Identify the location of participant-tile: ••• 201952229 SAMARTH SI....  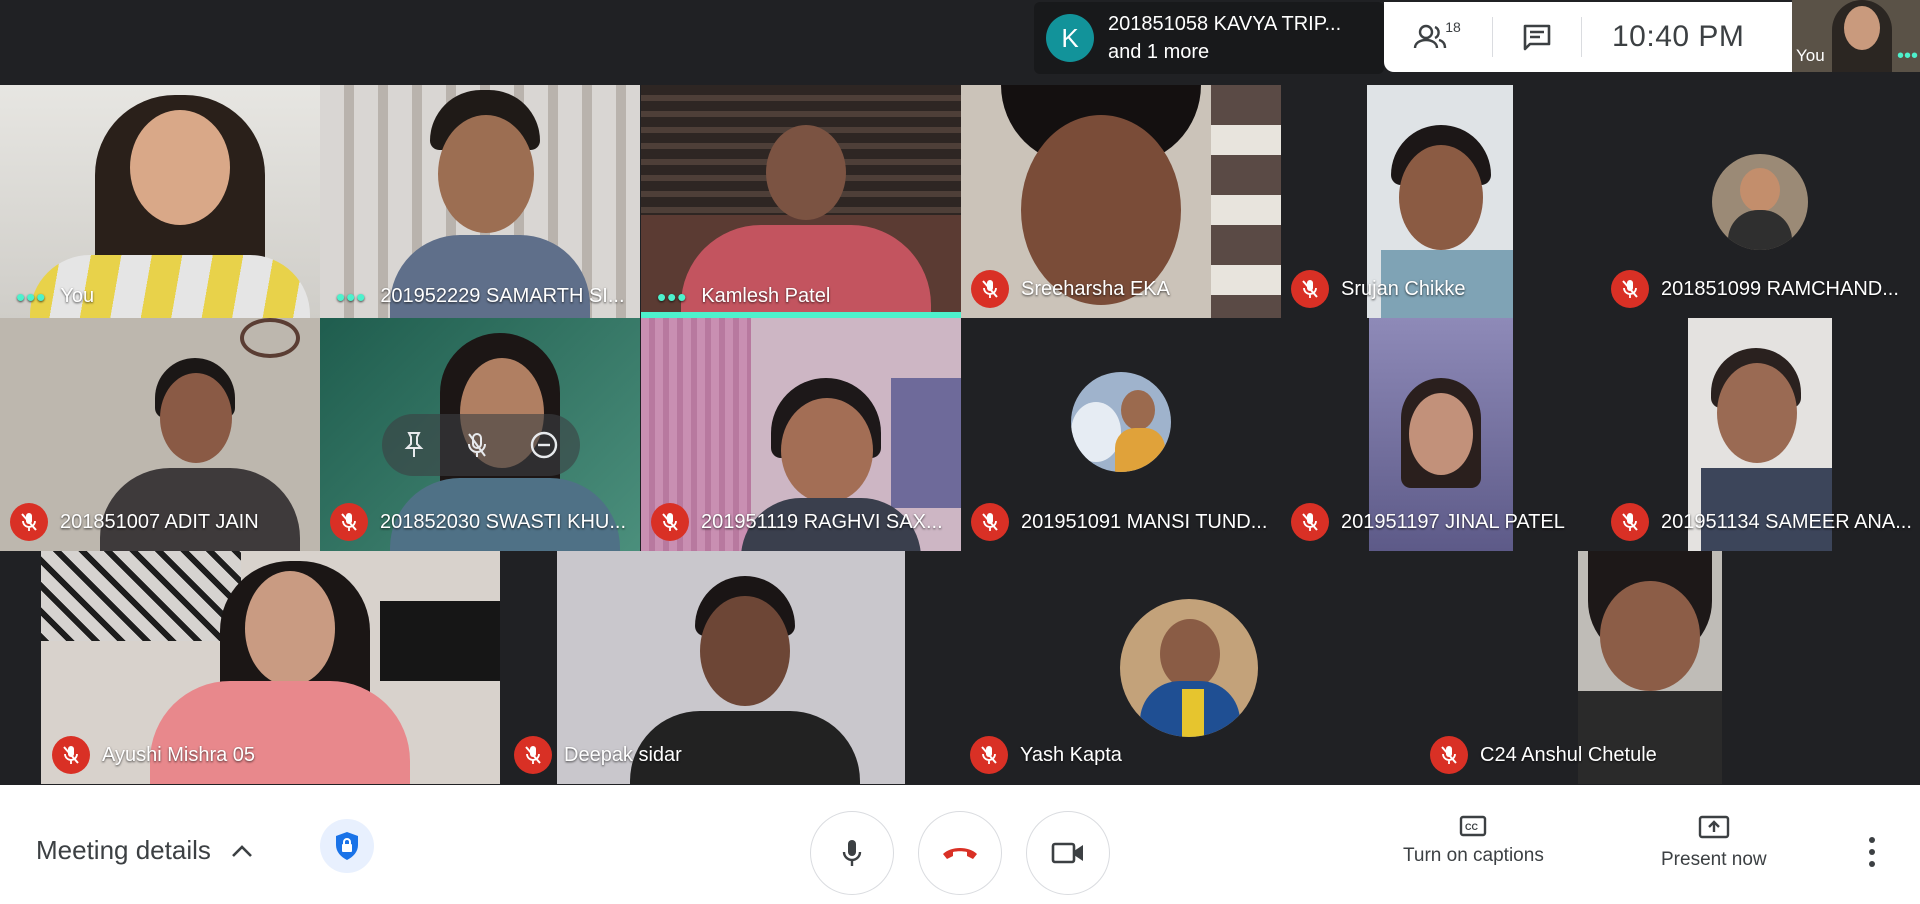
(480, 201).